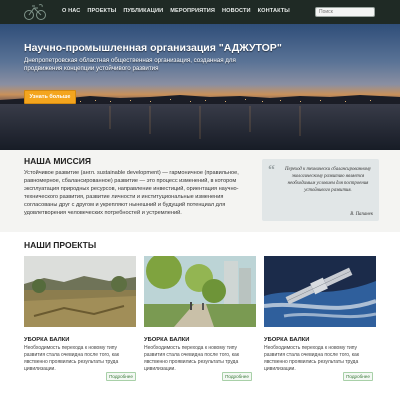  I want to click on bicycle-logo-icon, so click(35, 12).